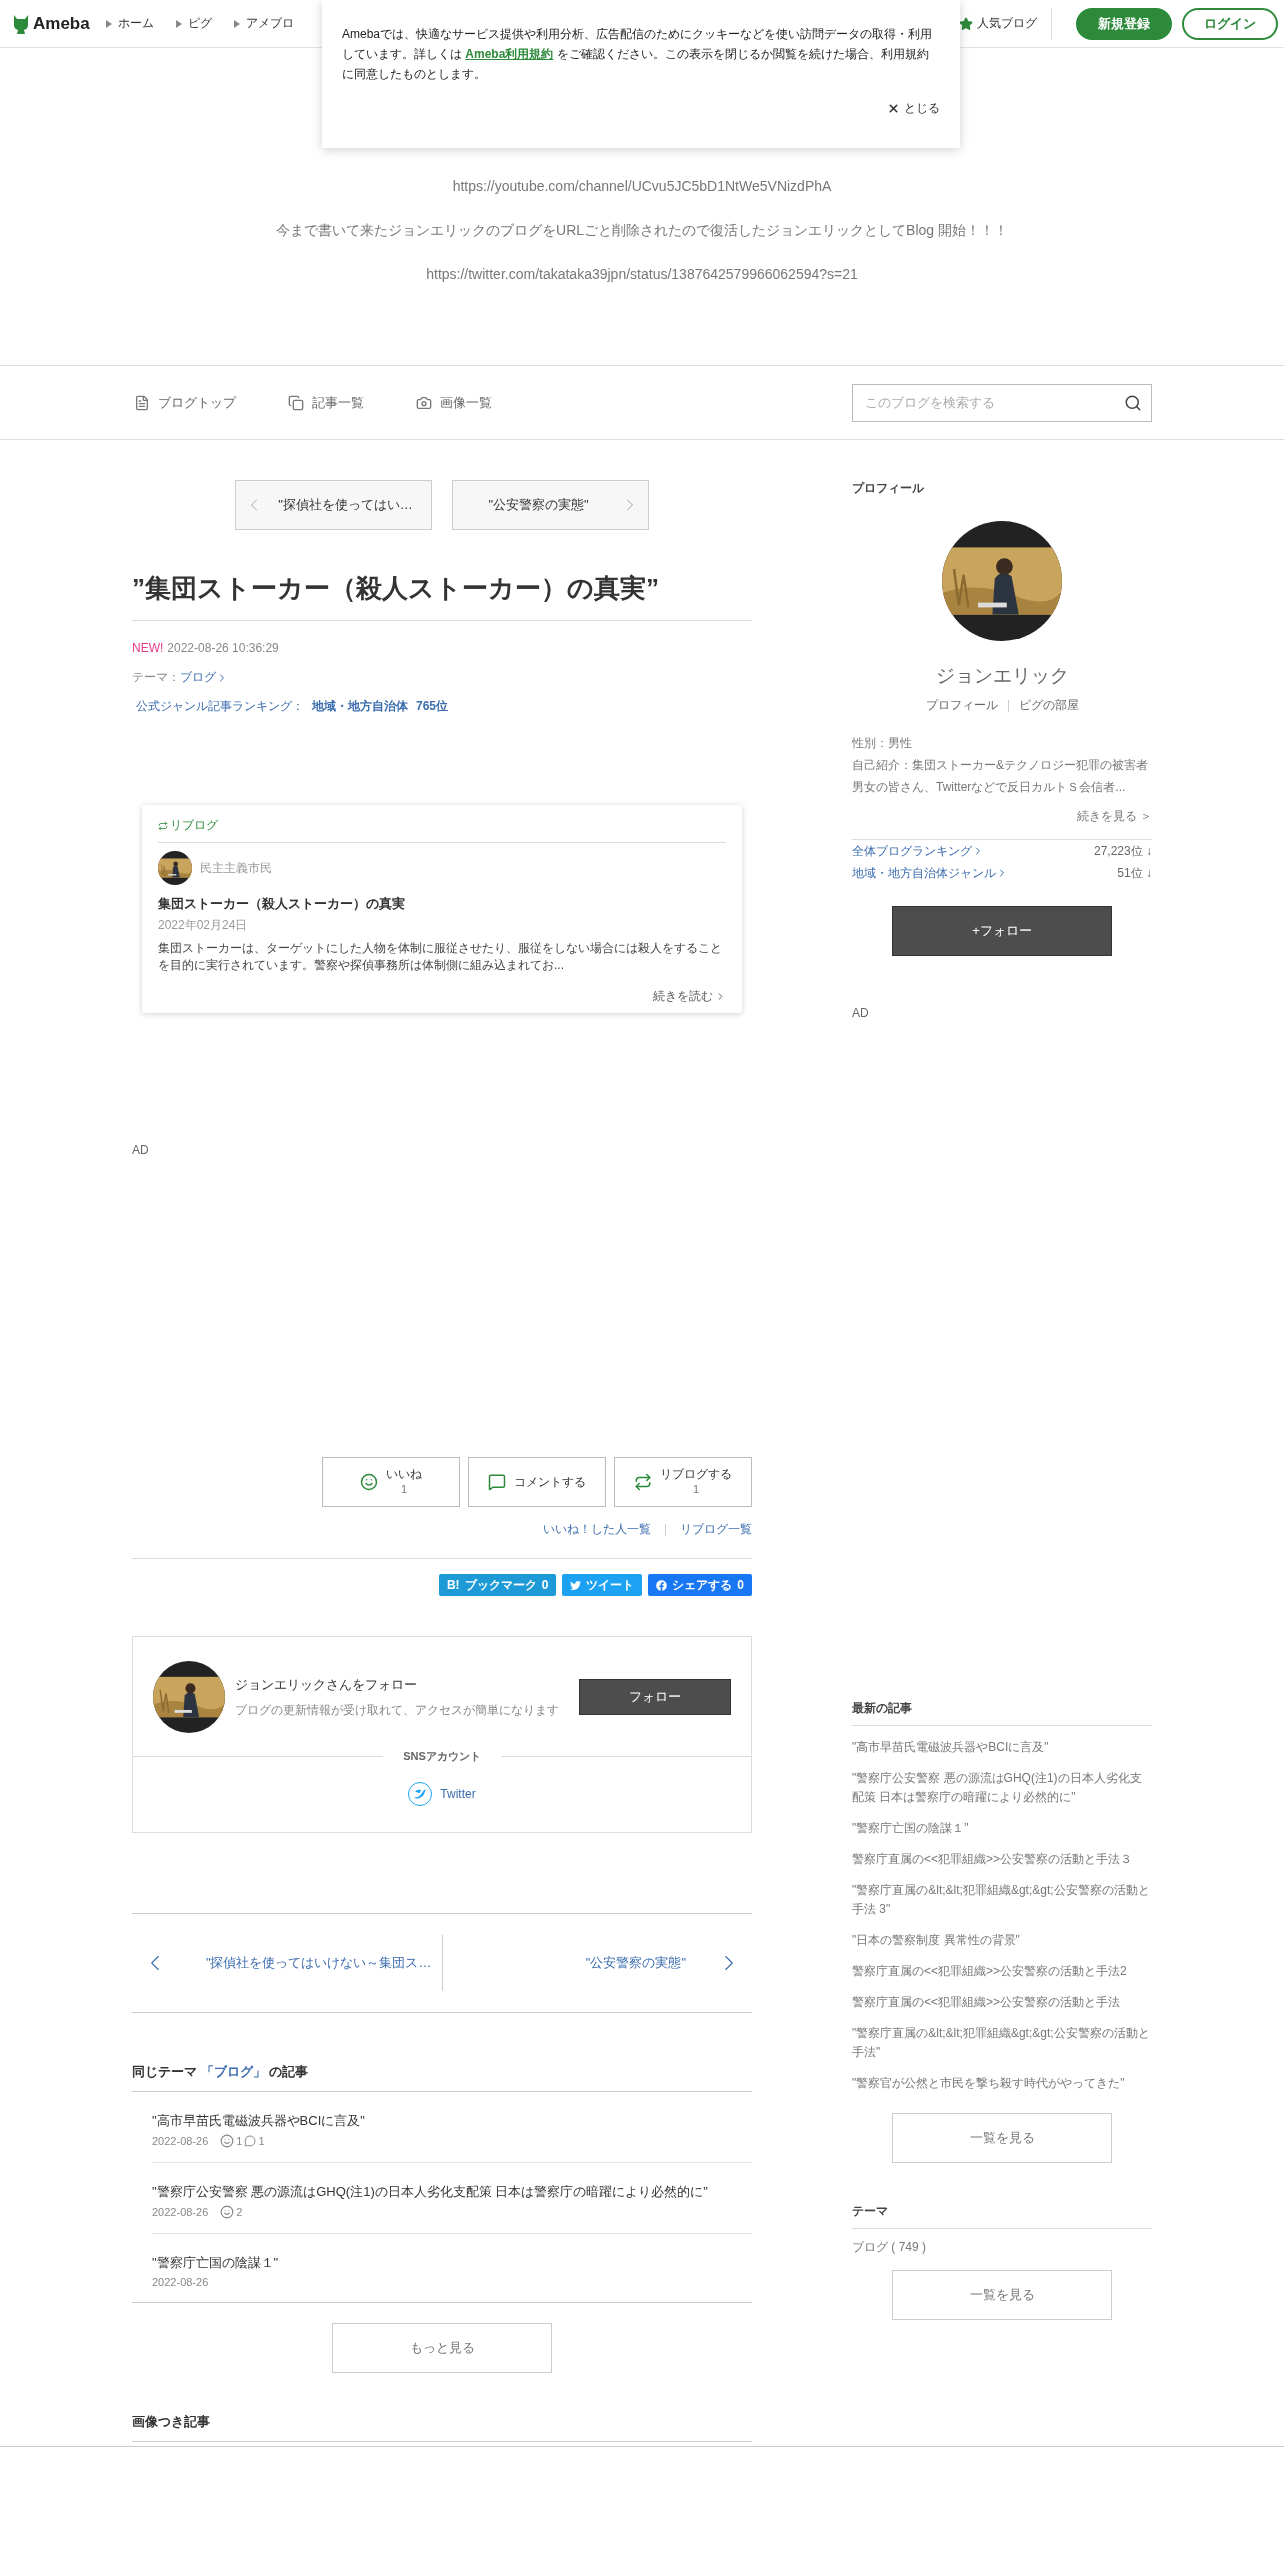 The image size is (1284, 2568). Describe the element at coordinates (156, 677) in the screenshot. I see `theme-label: テーマ：` at that location.